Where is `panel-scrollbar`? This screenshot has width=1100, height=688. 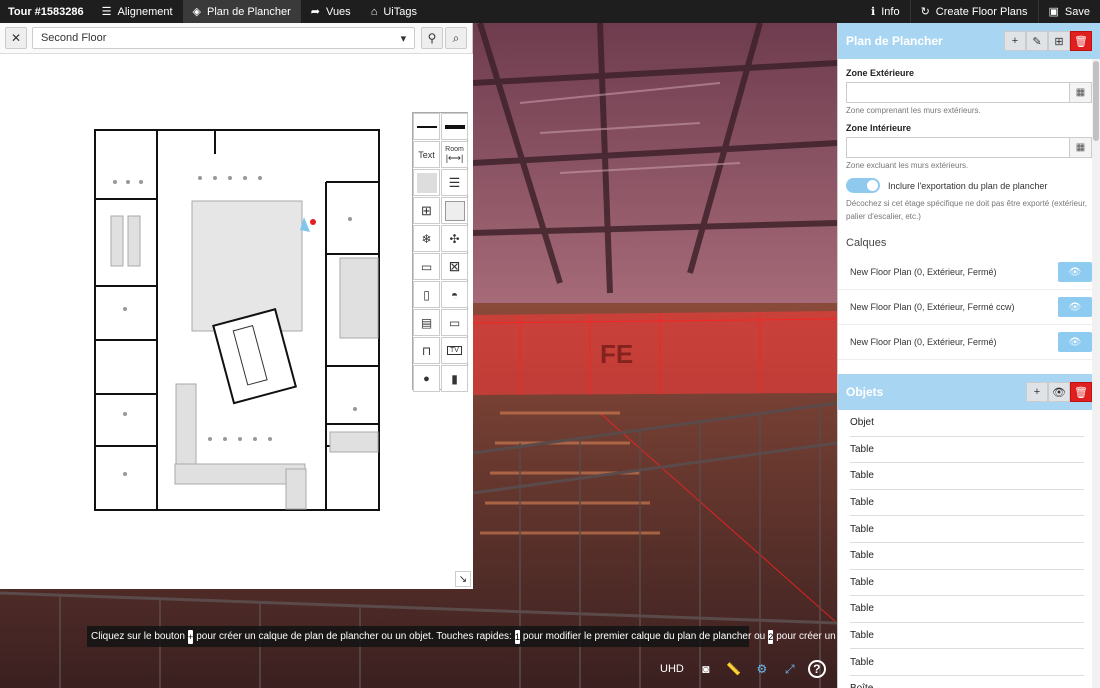
panel-scrollbar is located at coordinates (1096, 373).